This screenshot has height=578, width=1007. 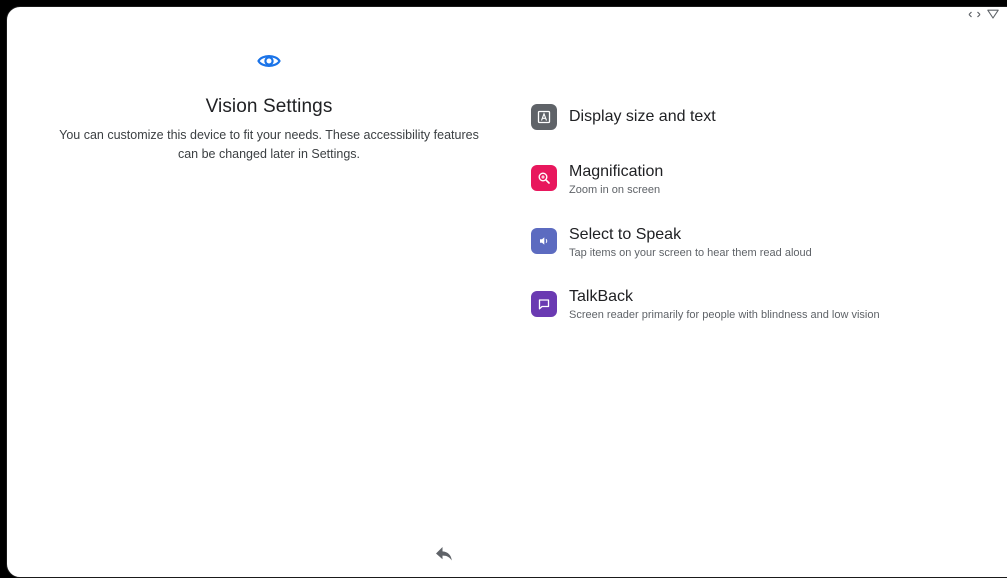 I want to click on chat-bubble-icon, so click(x=544, y=304).